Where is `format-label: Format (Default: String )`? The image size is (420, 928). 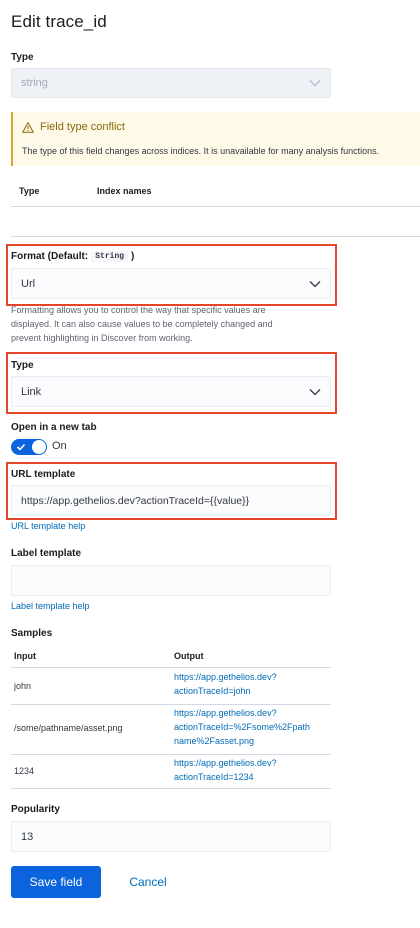
format-label: Format (Default: String ) is located at coordinates (73, 256).